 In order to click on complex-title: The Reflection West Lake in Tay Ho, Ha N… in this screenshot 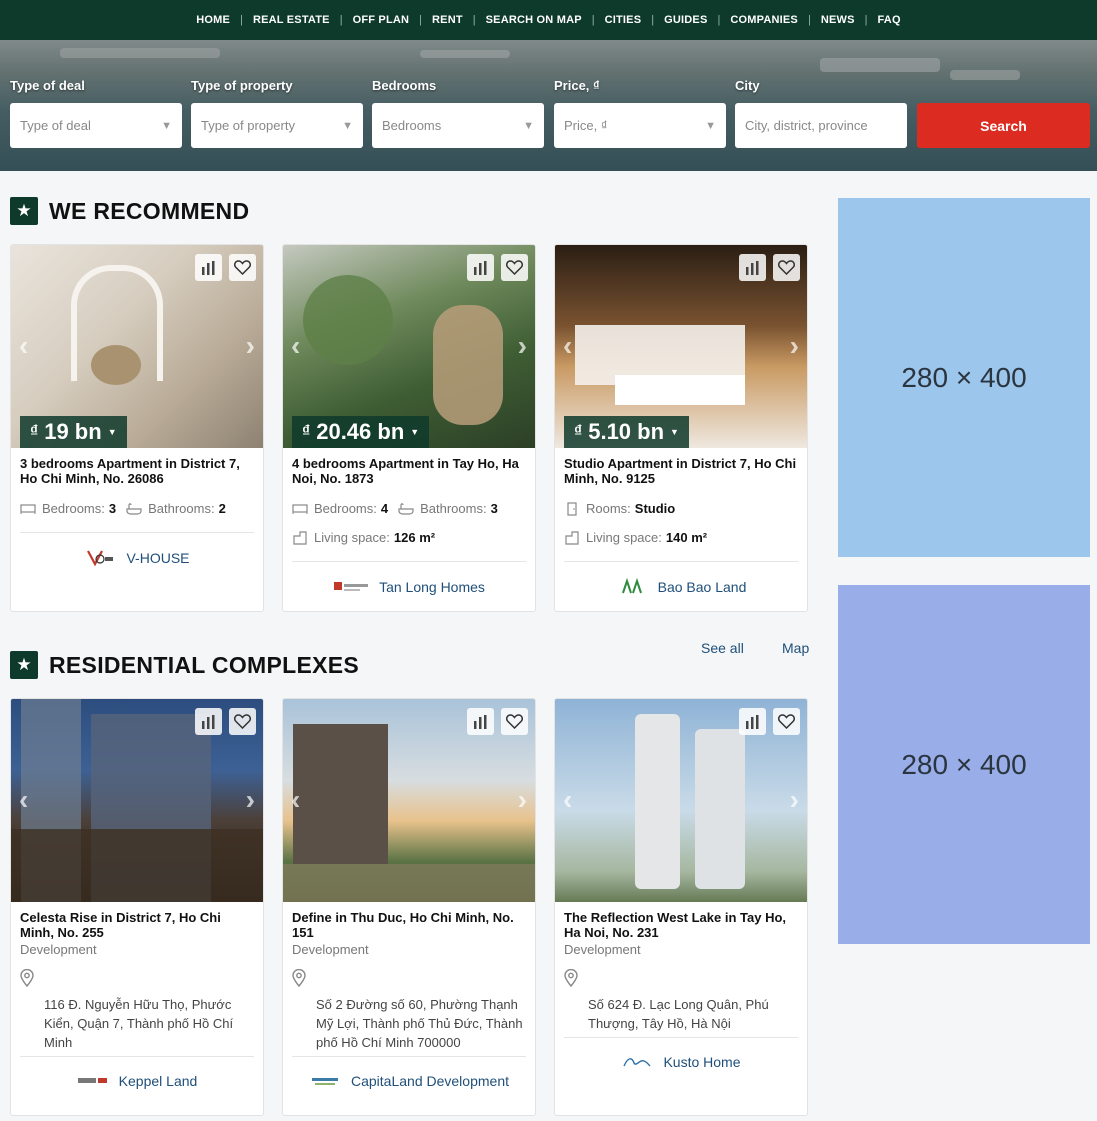, I will do `click(681, 921)`.